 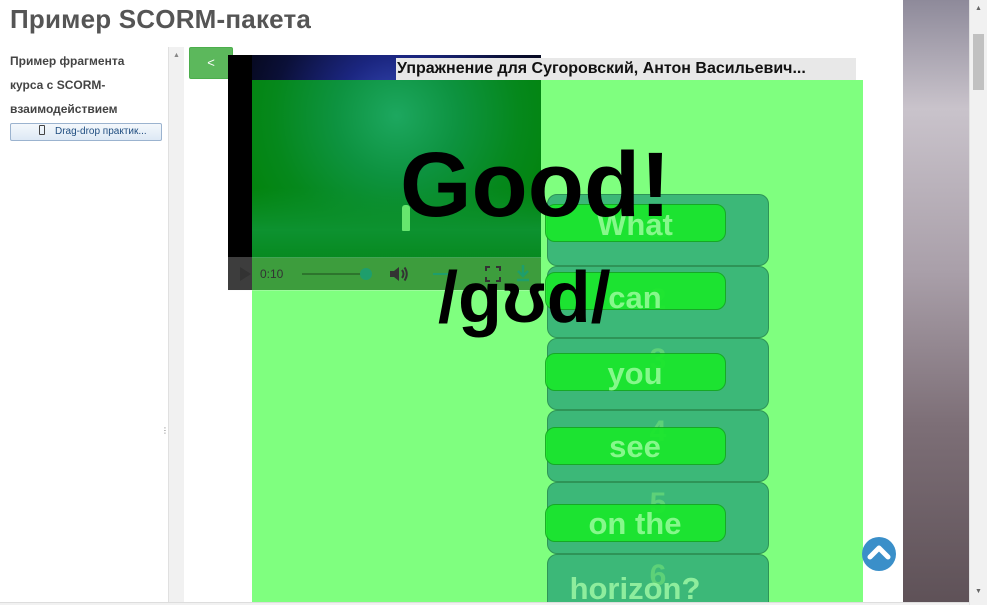 I want to click on word-you: you, so click(x=635, y=374).